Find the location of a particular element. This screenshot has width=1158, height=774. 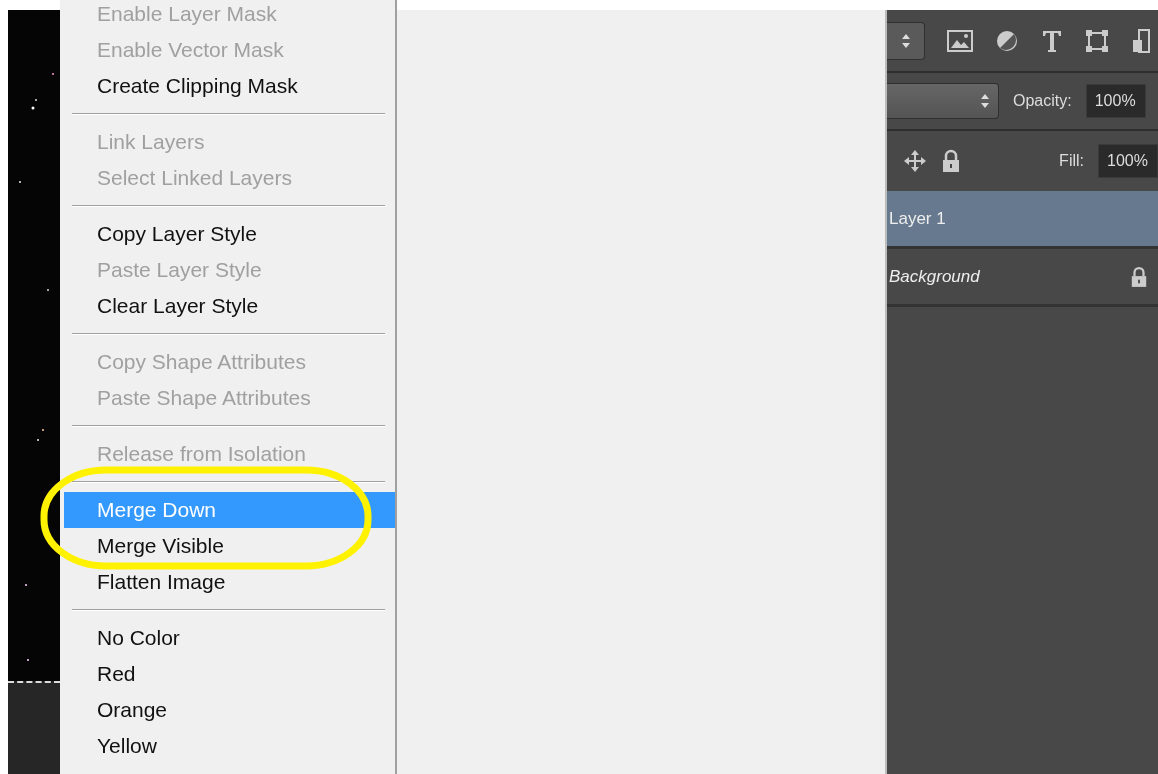

menu-item: Orange is located at coordinates (229, 710).